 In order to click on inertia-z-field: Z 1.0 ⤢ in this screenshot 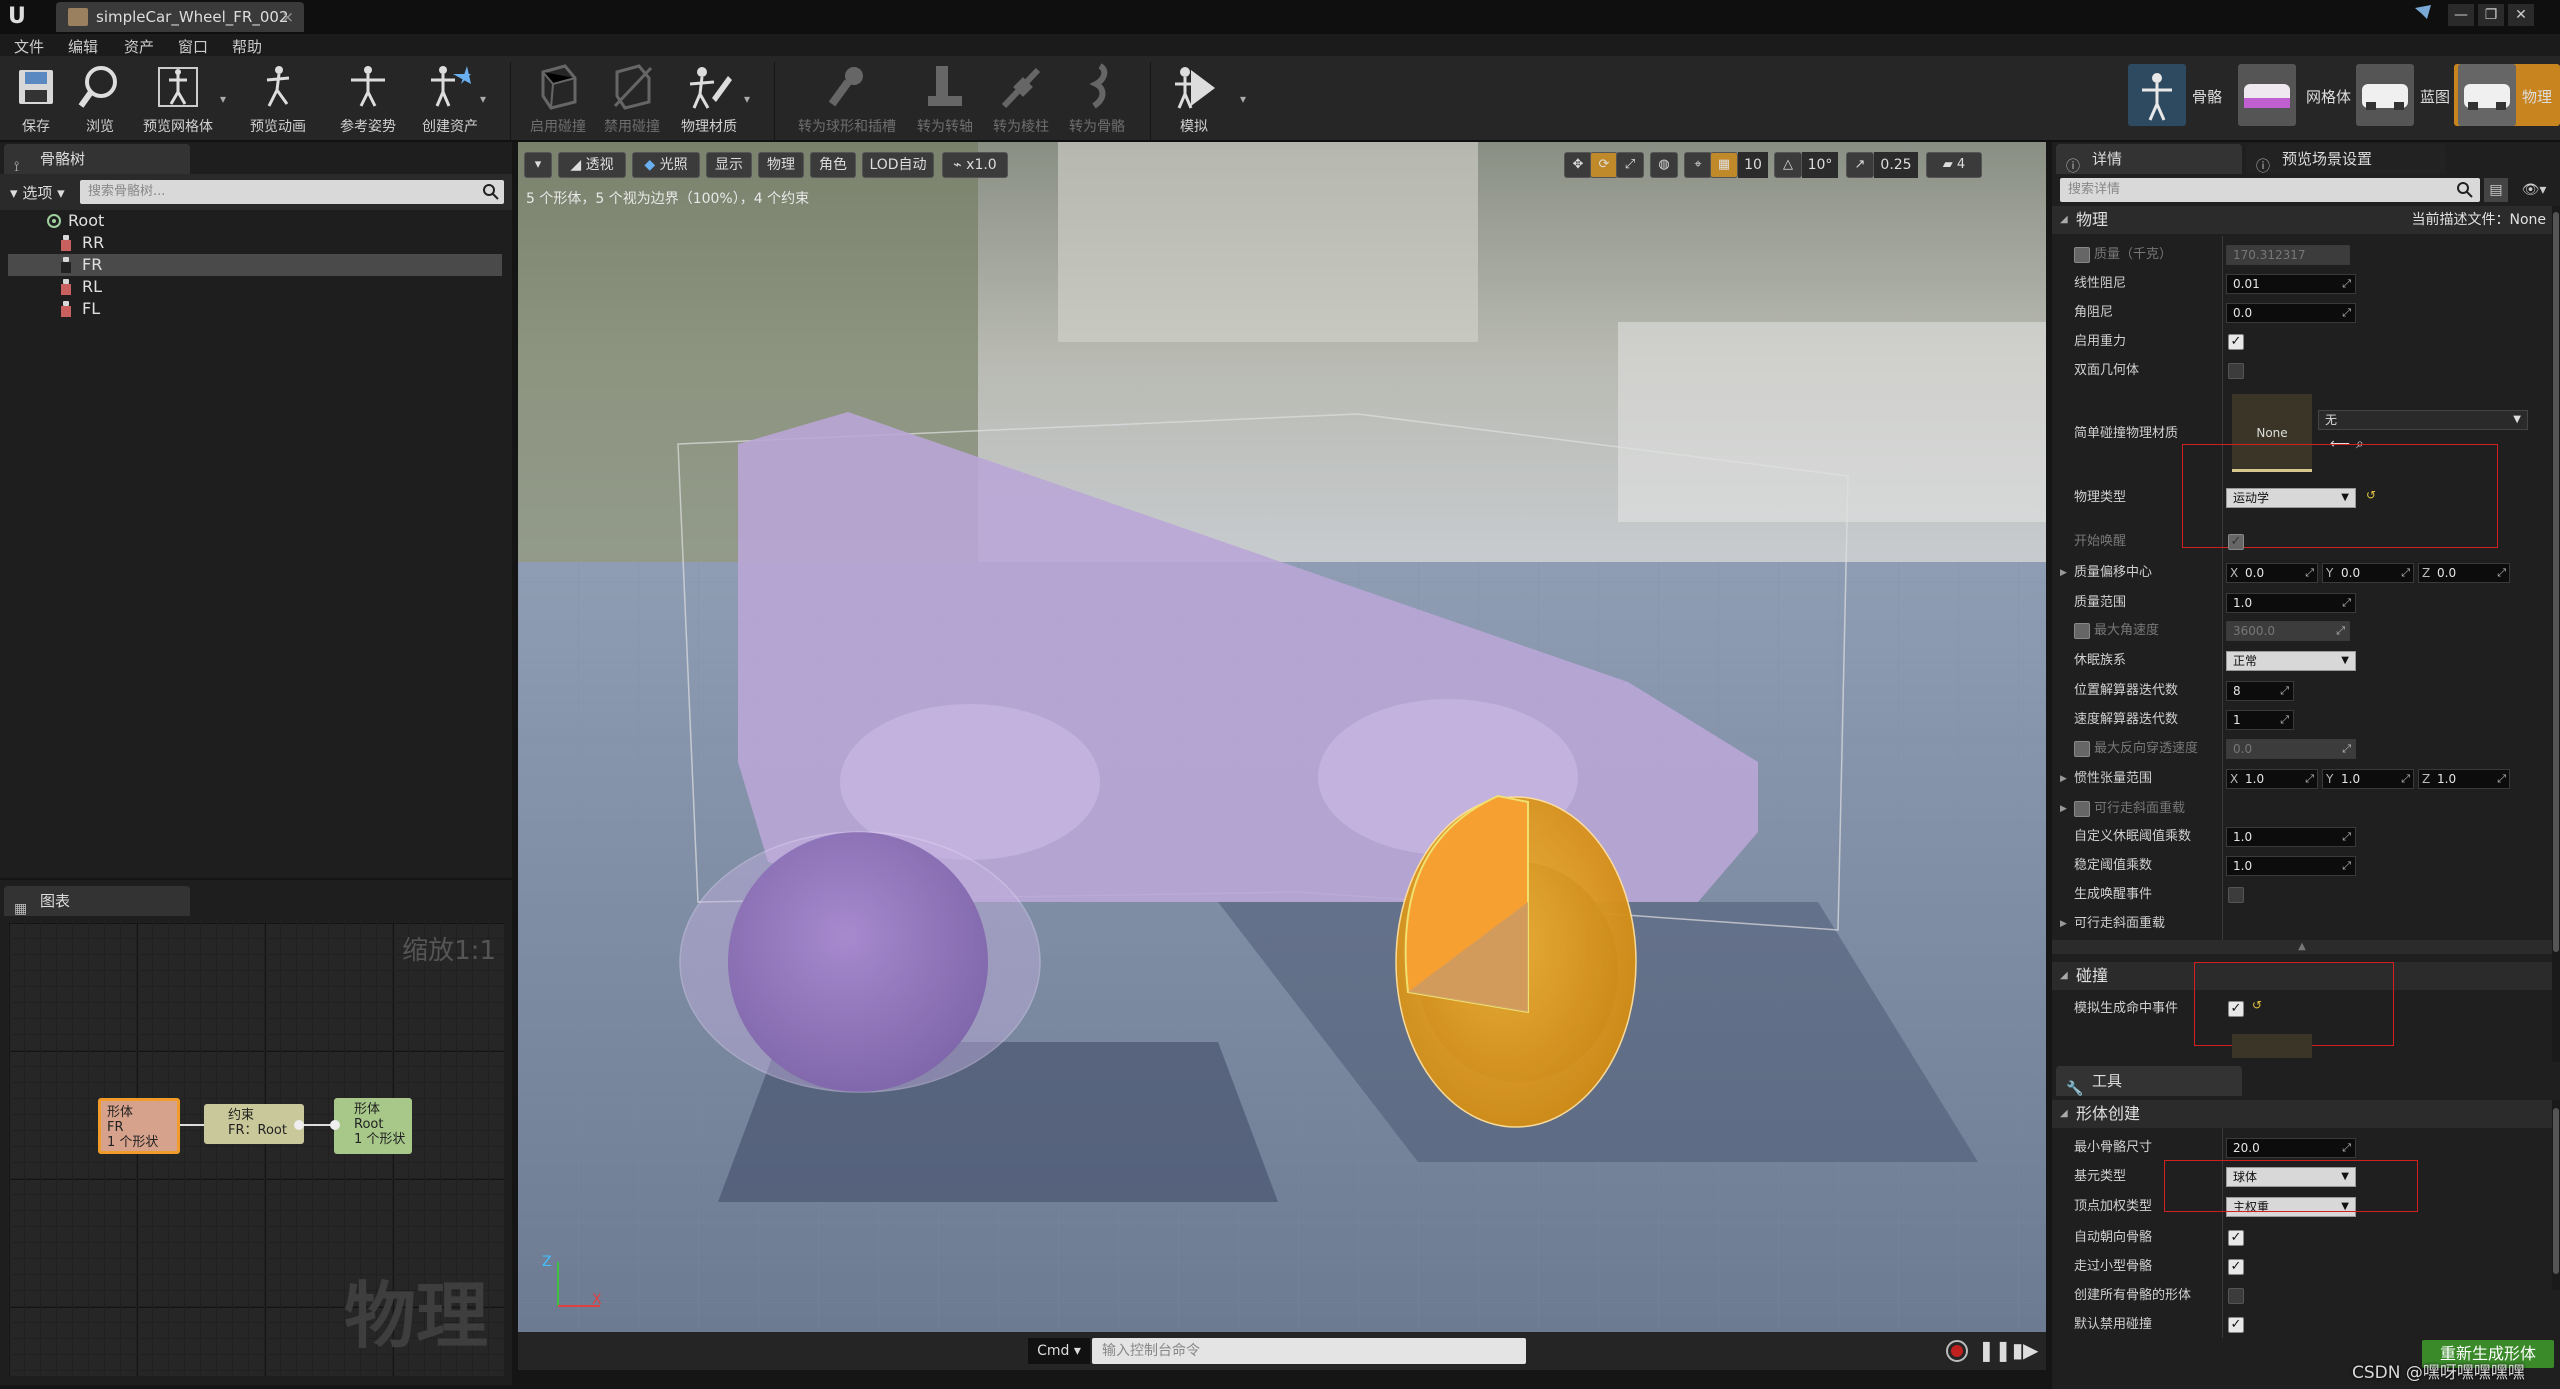, I will do `click(2464, 779)`.